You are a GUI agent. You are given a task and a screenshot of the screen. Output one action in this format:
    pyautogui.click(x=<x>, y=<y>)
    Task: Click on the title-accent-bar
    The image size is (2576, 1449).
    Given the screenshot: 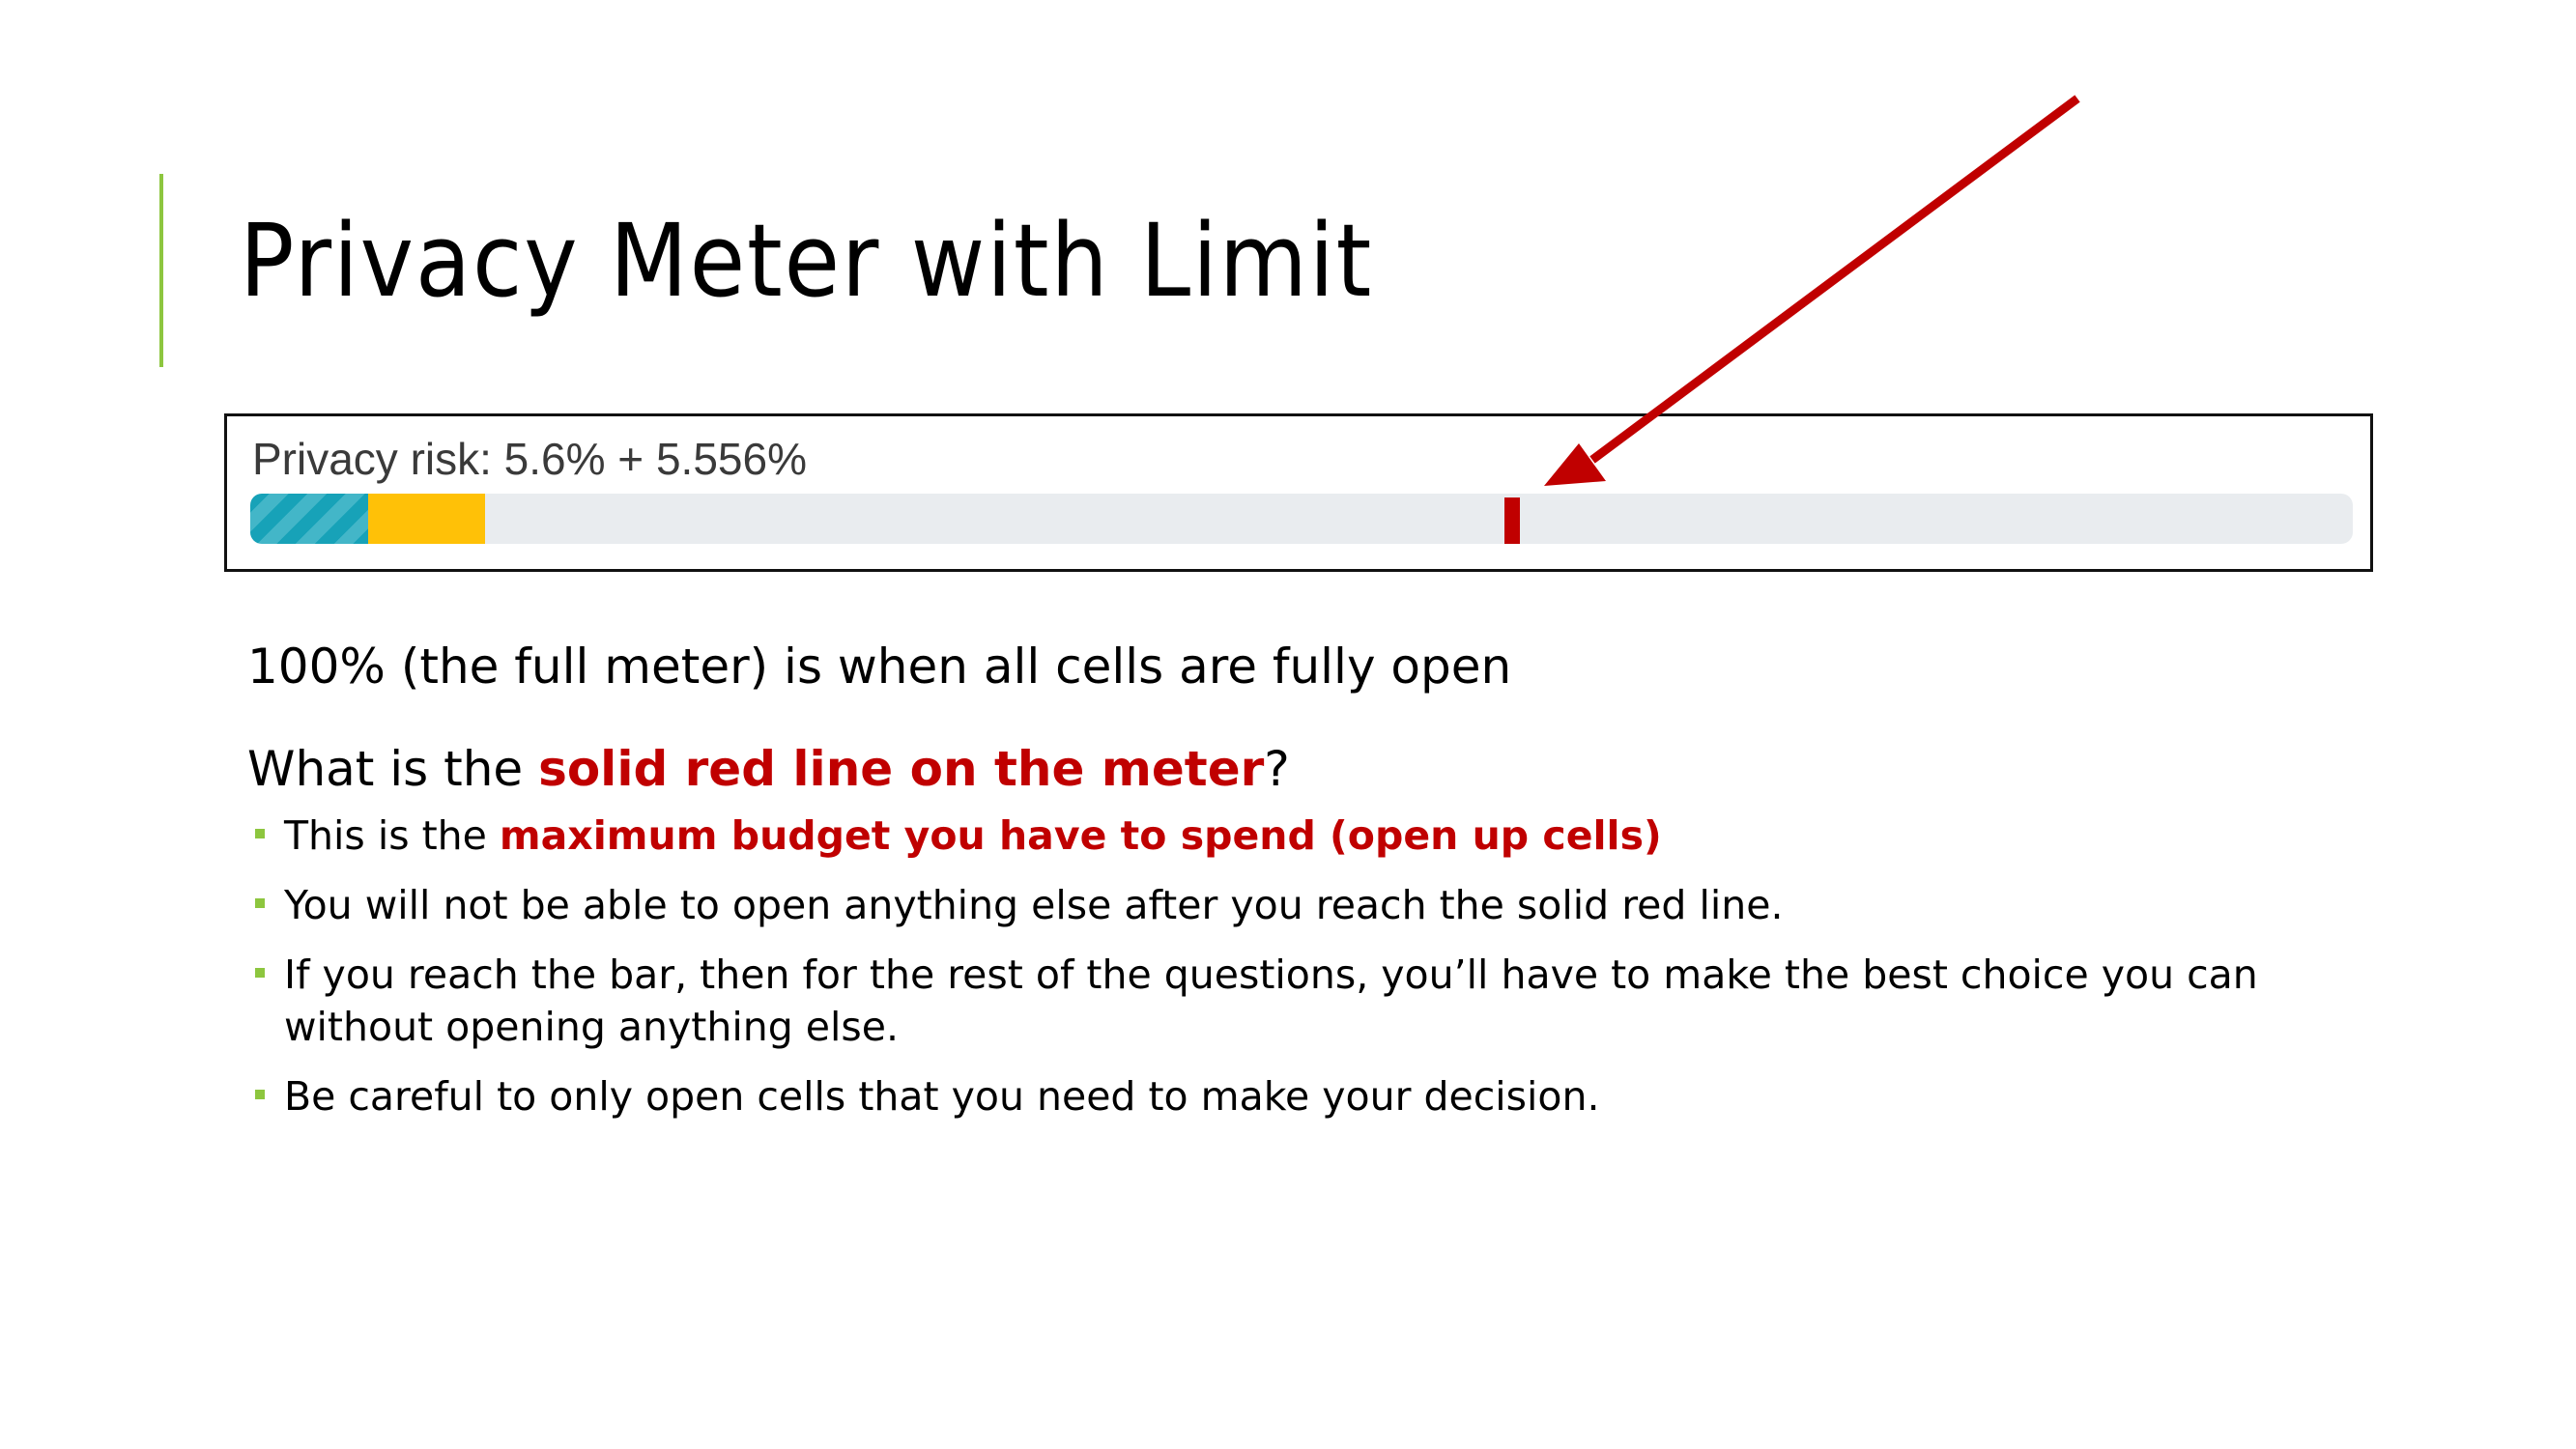 What is the action you would take?
    pyautogui.click(x=161, y=270)
    